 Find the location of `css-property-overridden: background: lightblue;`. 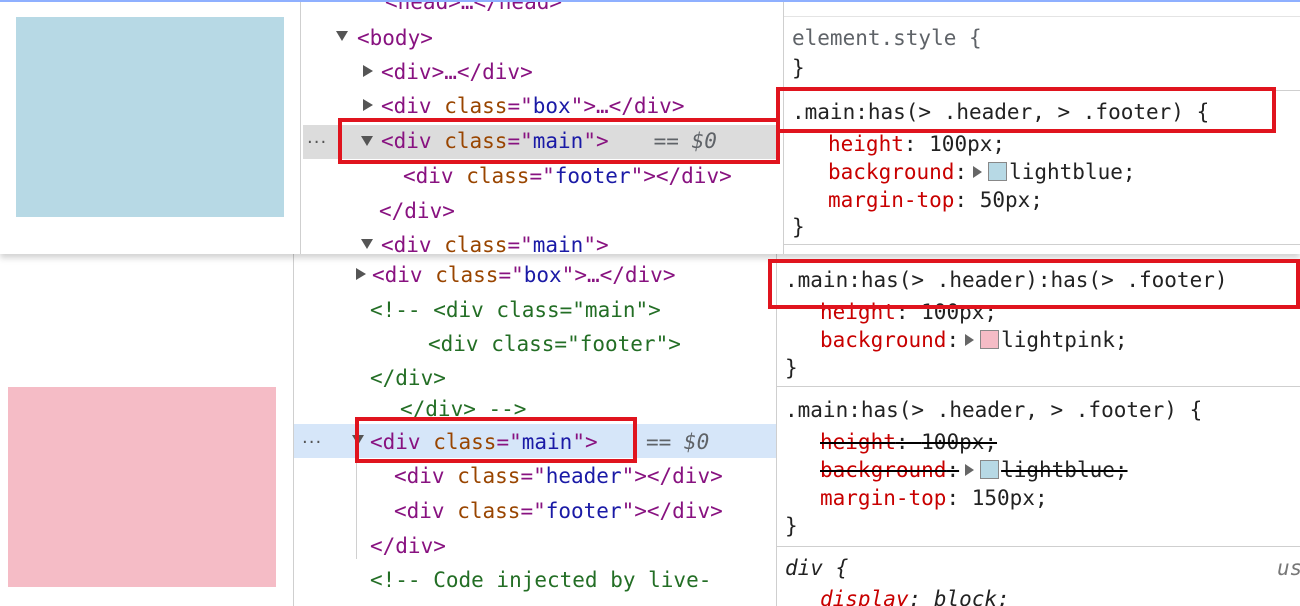

css-property-overridden: background: lightblue; is located at coordinates (974, 470).